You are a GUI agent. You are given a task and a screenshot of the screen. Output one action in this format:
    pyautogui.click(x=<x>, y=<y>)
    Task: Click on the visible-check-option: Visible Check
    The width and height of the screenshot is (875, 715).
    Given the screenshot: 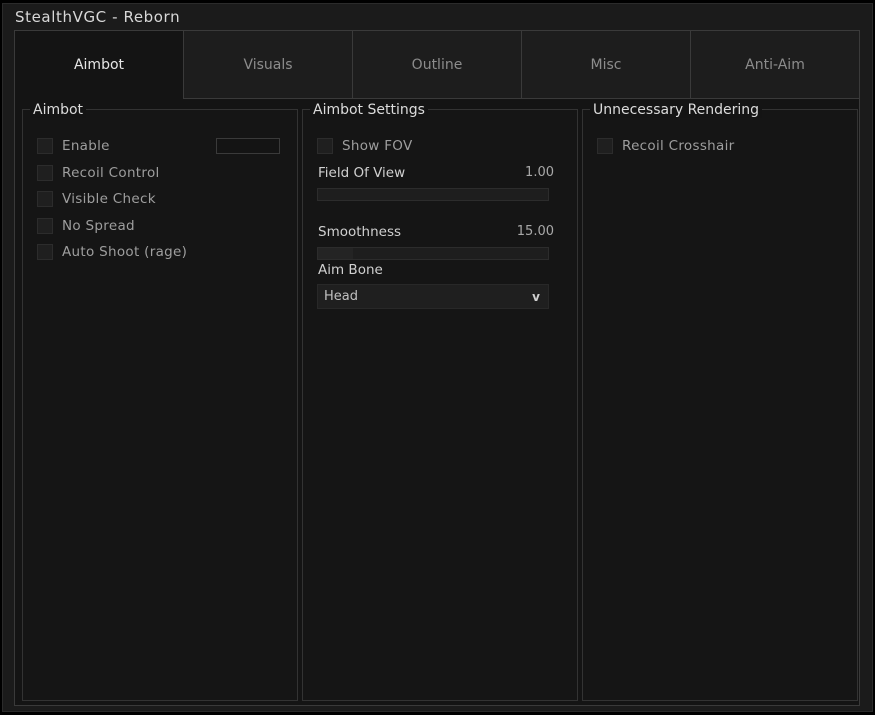 What is the action you would take?
    pyautogui.click(x=96, y=199)
    